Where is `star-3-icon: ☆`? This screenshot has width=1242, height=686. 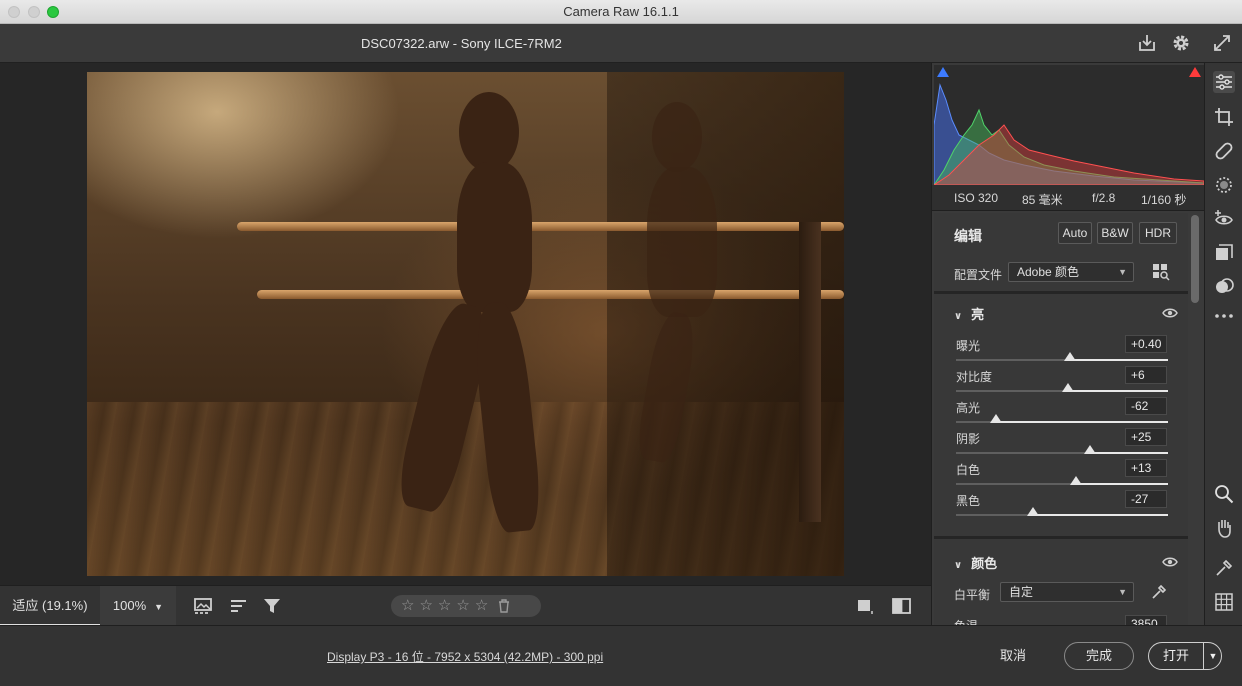
star-3-icon: ☆ is located at coordinates (444, 606).